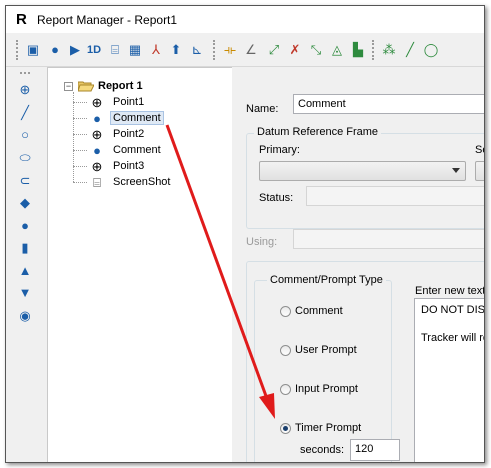 This screenshot has height=468, width=491. Describe the element at coordinates (25, 271) in the screenshot. I see `cone-icon: ▲` at that location.